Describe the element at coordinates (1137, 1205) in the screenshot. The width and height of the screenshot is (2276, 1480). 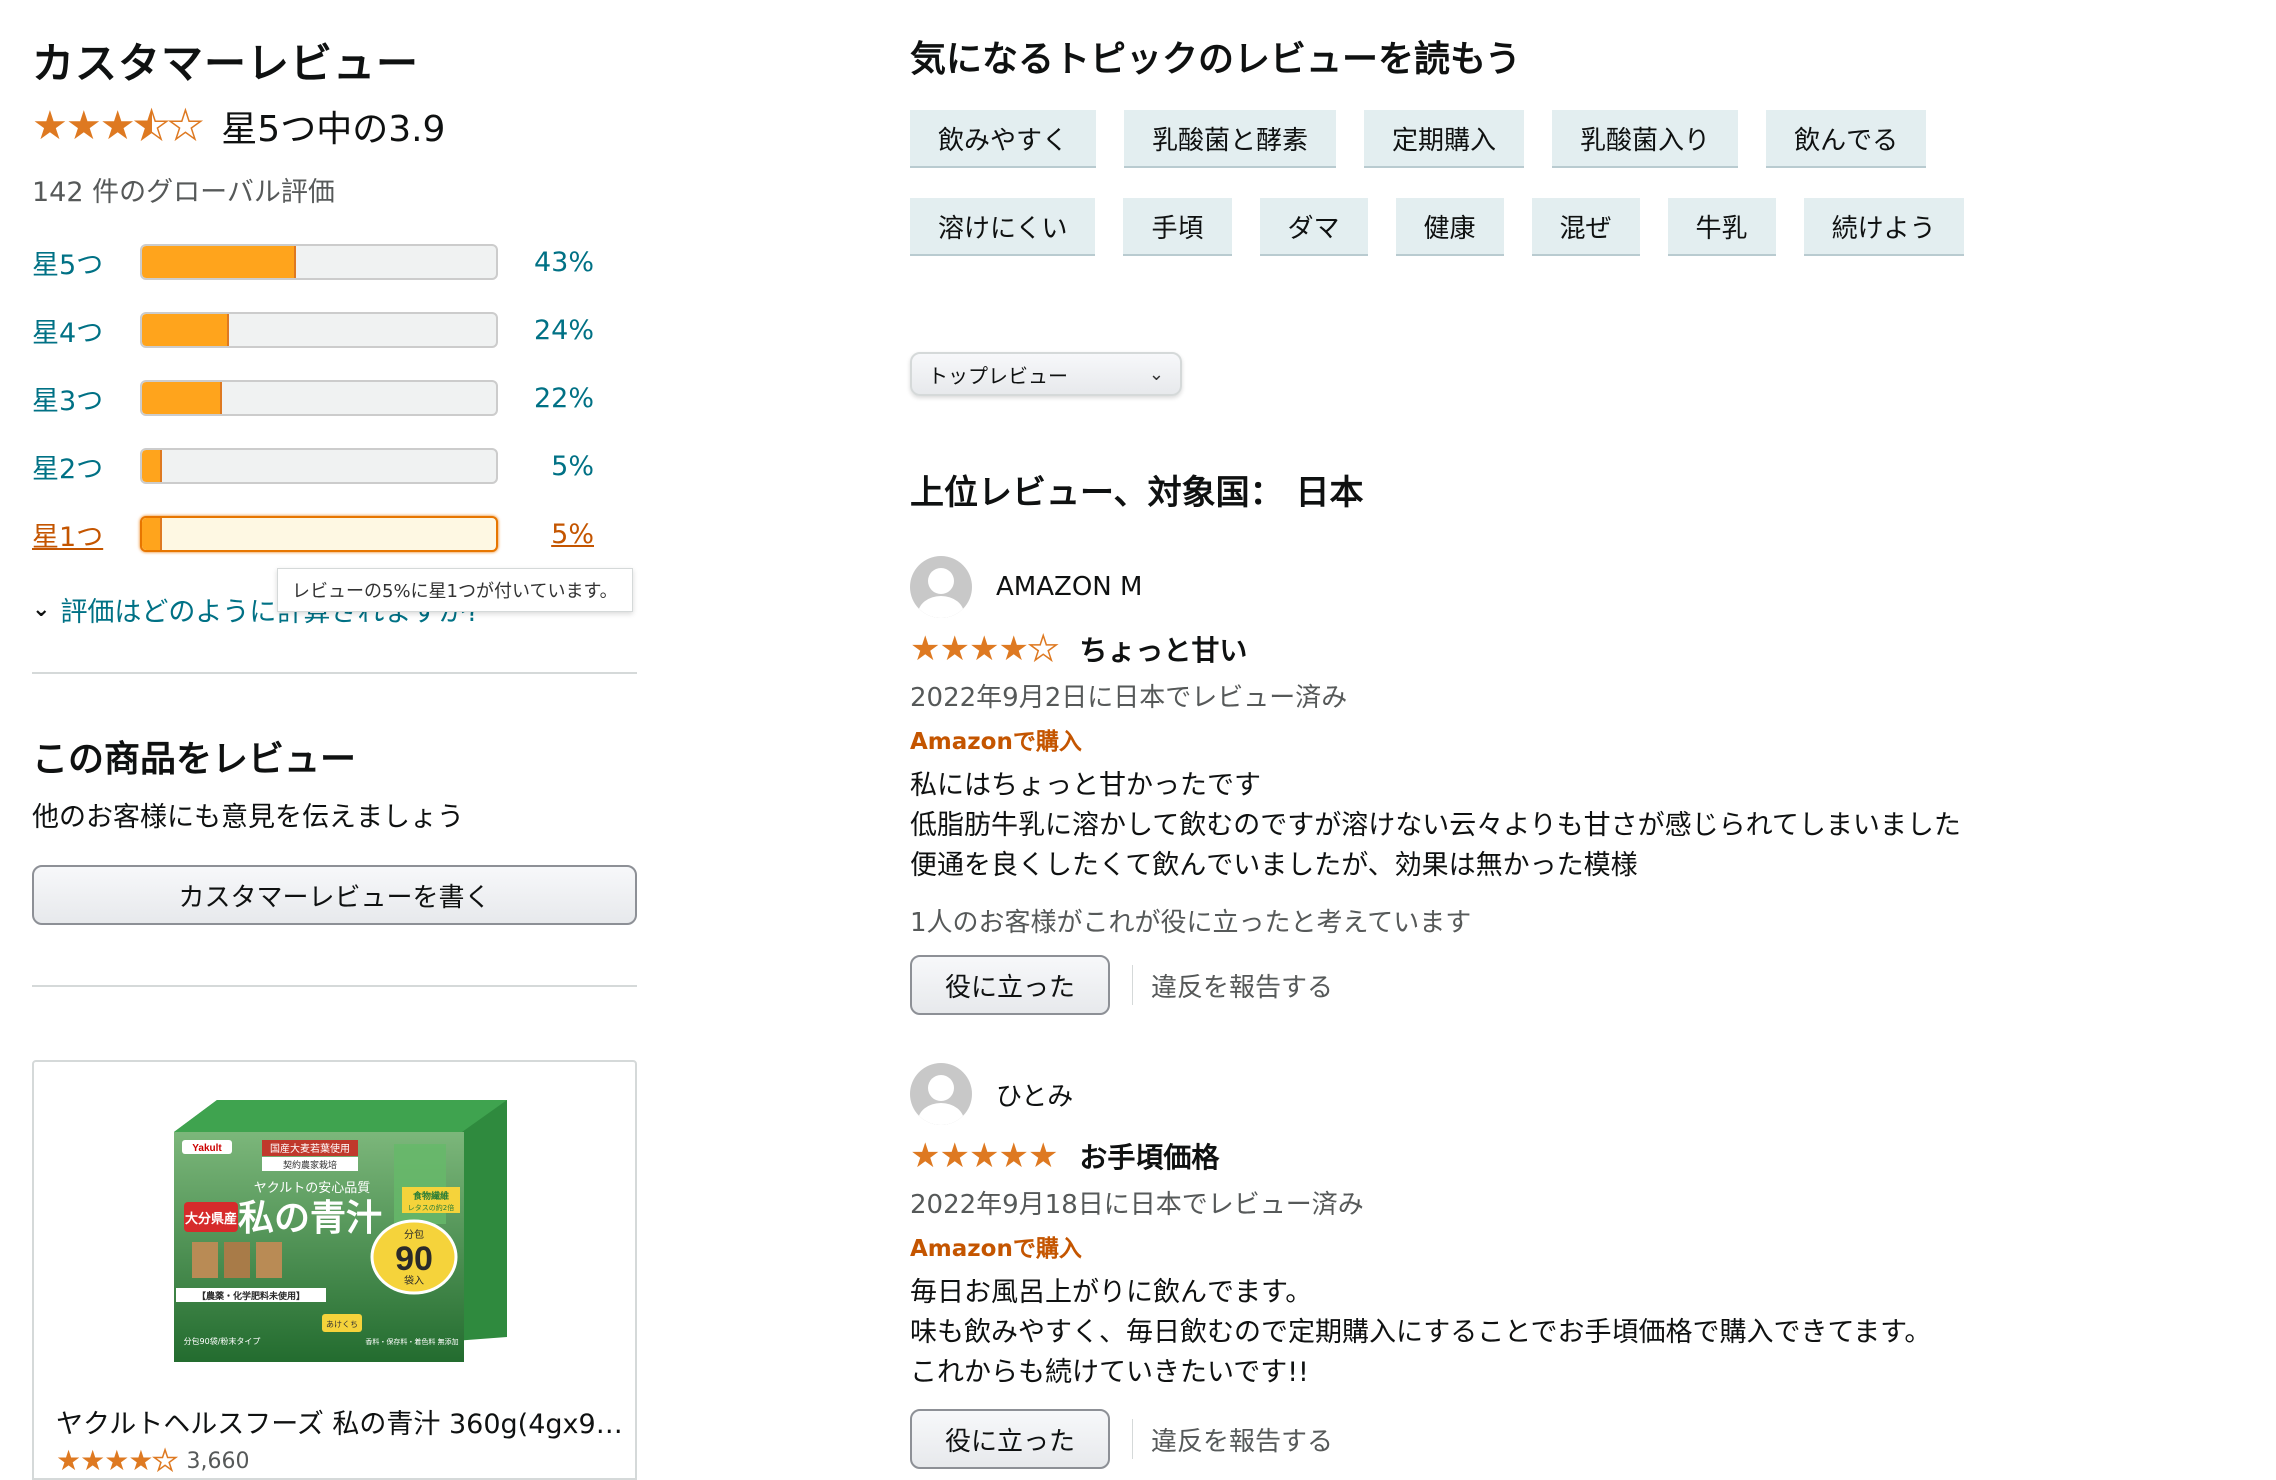
I see `review-date: 2022年9月18日に日本でレビュー済み` at that location.